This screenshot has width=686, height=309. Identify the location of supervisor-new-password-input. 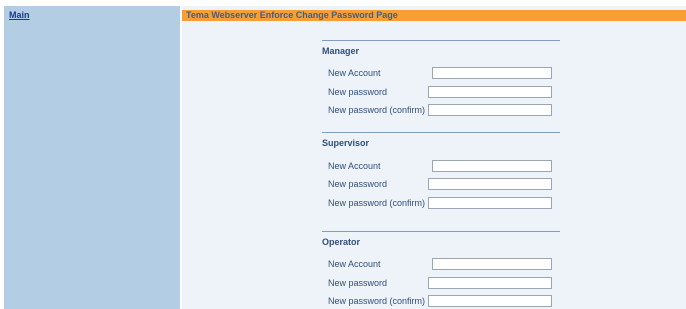
(490, 184).